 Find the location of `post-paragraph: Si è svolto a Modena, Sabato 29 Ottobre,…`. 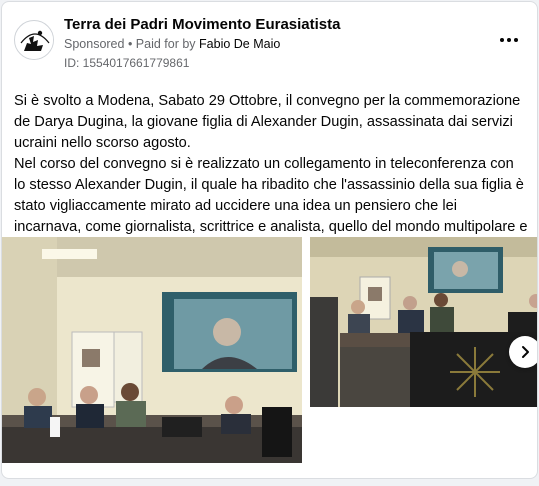

post-paragraph: Si è svolto a Modena, Sabato 29 Ottobre,… is located at coordinates (267, 122).